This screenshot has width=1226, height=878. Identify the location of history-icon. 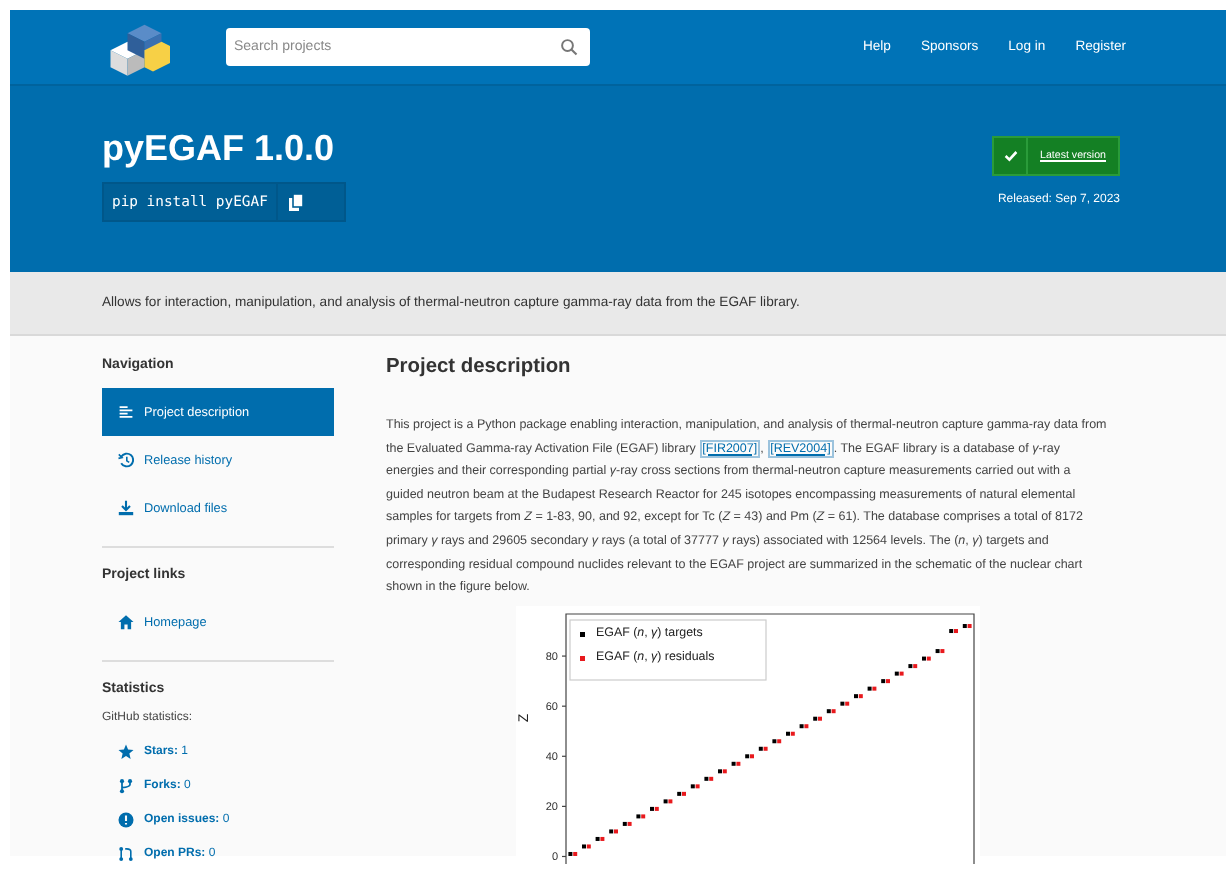
(126, 460).